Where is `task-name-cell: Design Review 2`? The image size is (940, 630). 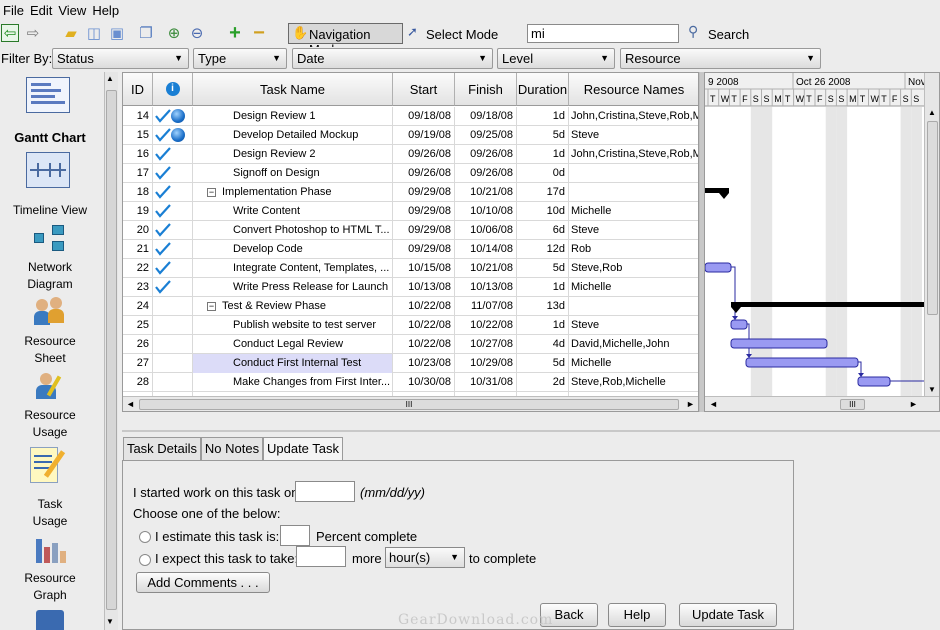 task-name-cell: Design Review 2 is located at coordinates (293, 154).